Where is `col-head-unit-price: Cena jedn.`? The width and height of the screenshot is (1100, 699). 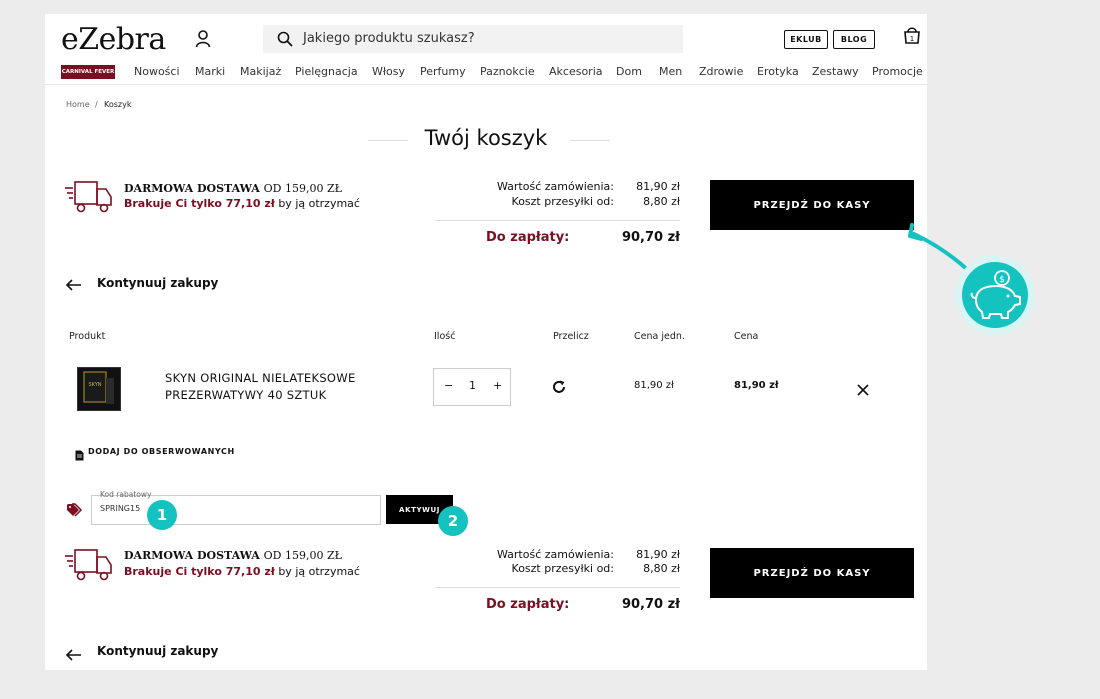
col-head-unit-price: Cena jedn. is located at coordinates (659, 336).